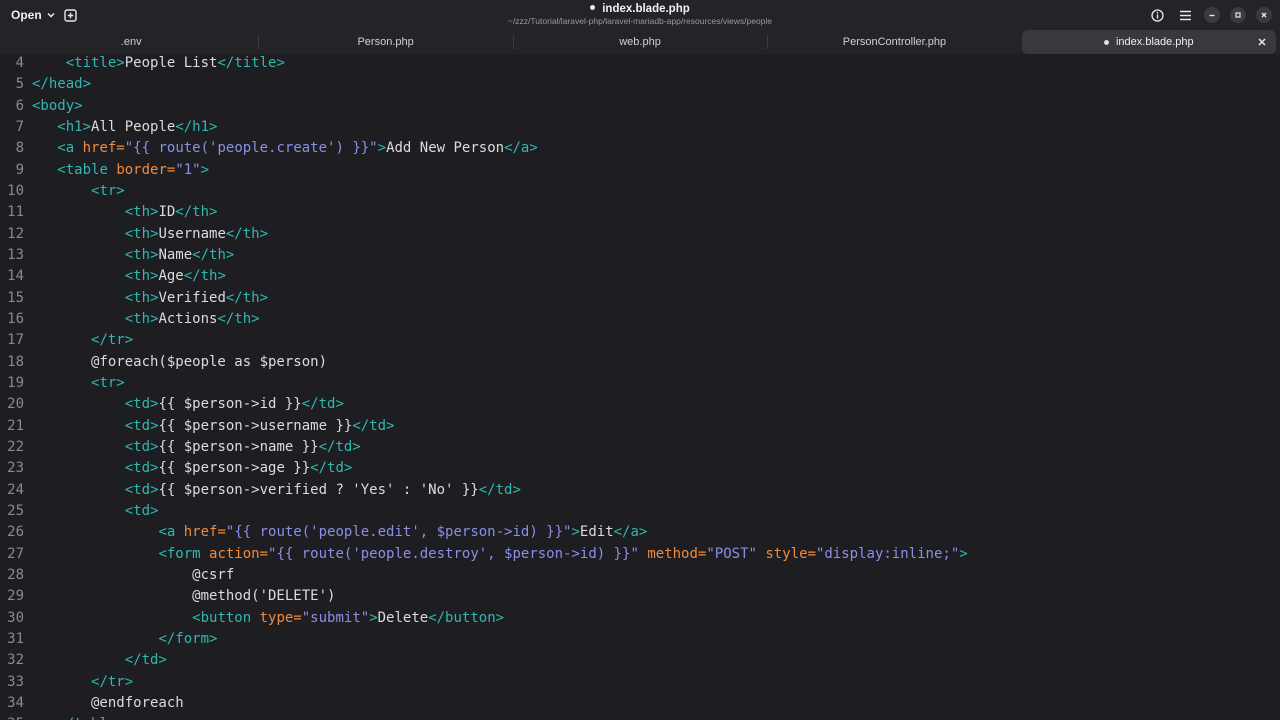  Describe the element at coordinates (1185, 15) in the screenshot. I see `main-menu-button` at that location.